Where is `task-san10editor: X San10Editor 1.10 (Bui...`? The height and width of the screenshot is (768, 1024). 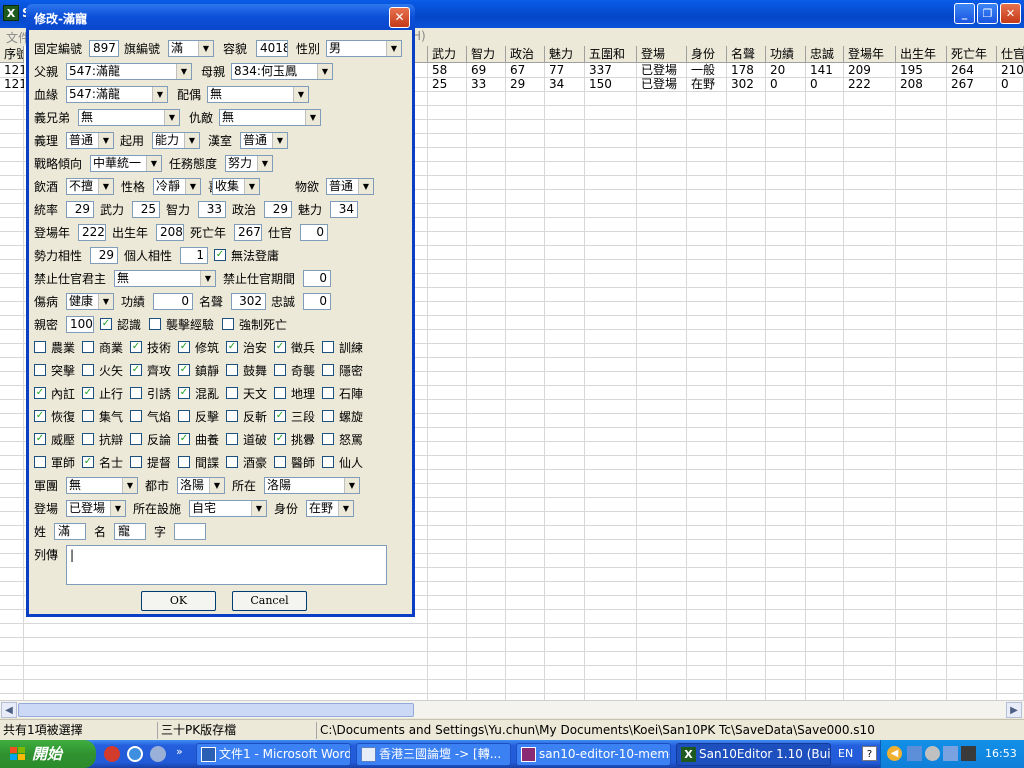
task-san10editor: X San10Editor 1.10 (Bui... is located at coordinates (753, 754).